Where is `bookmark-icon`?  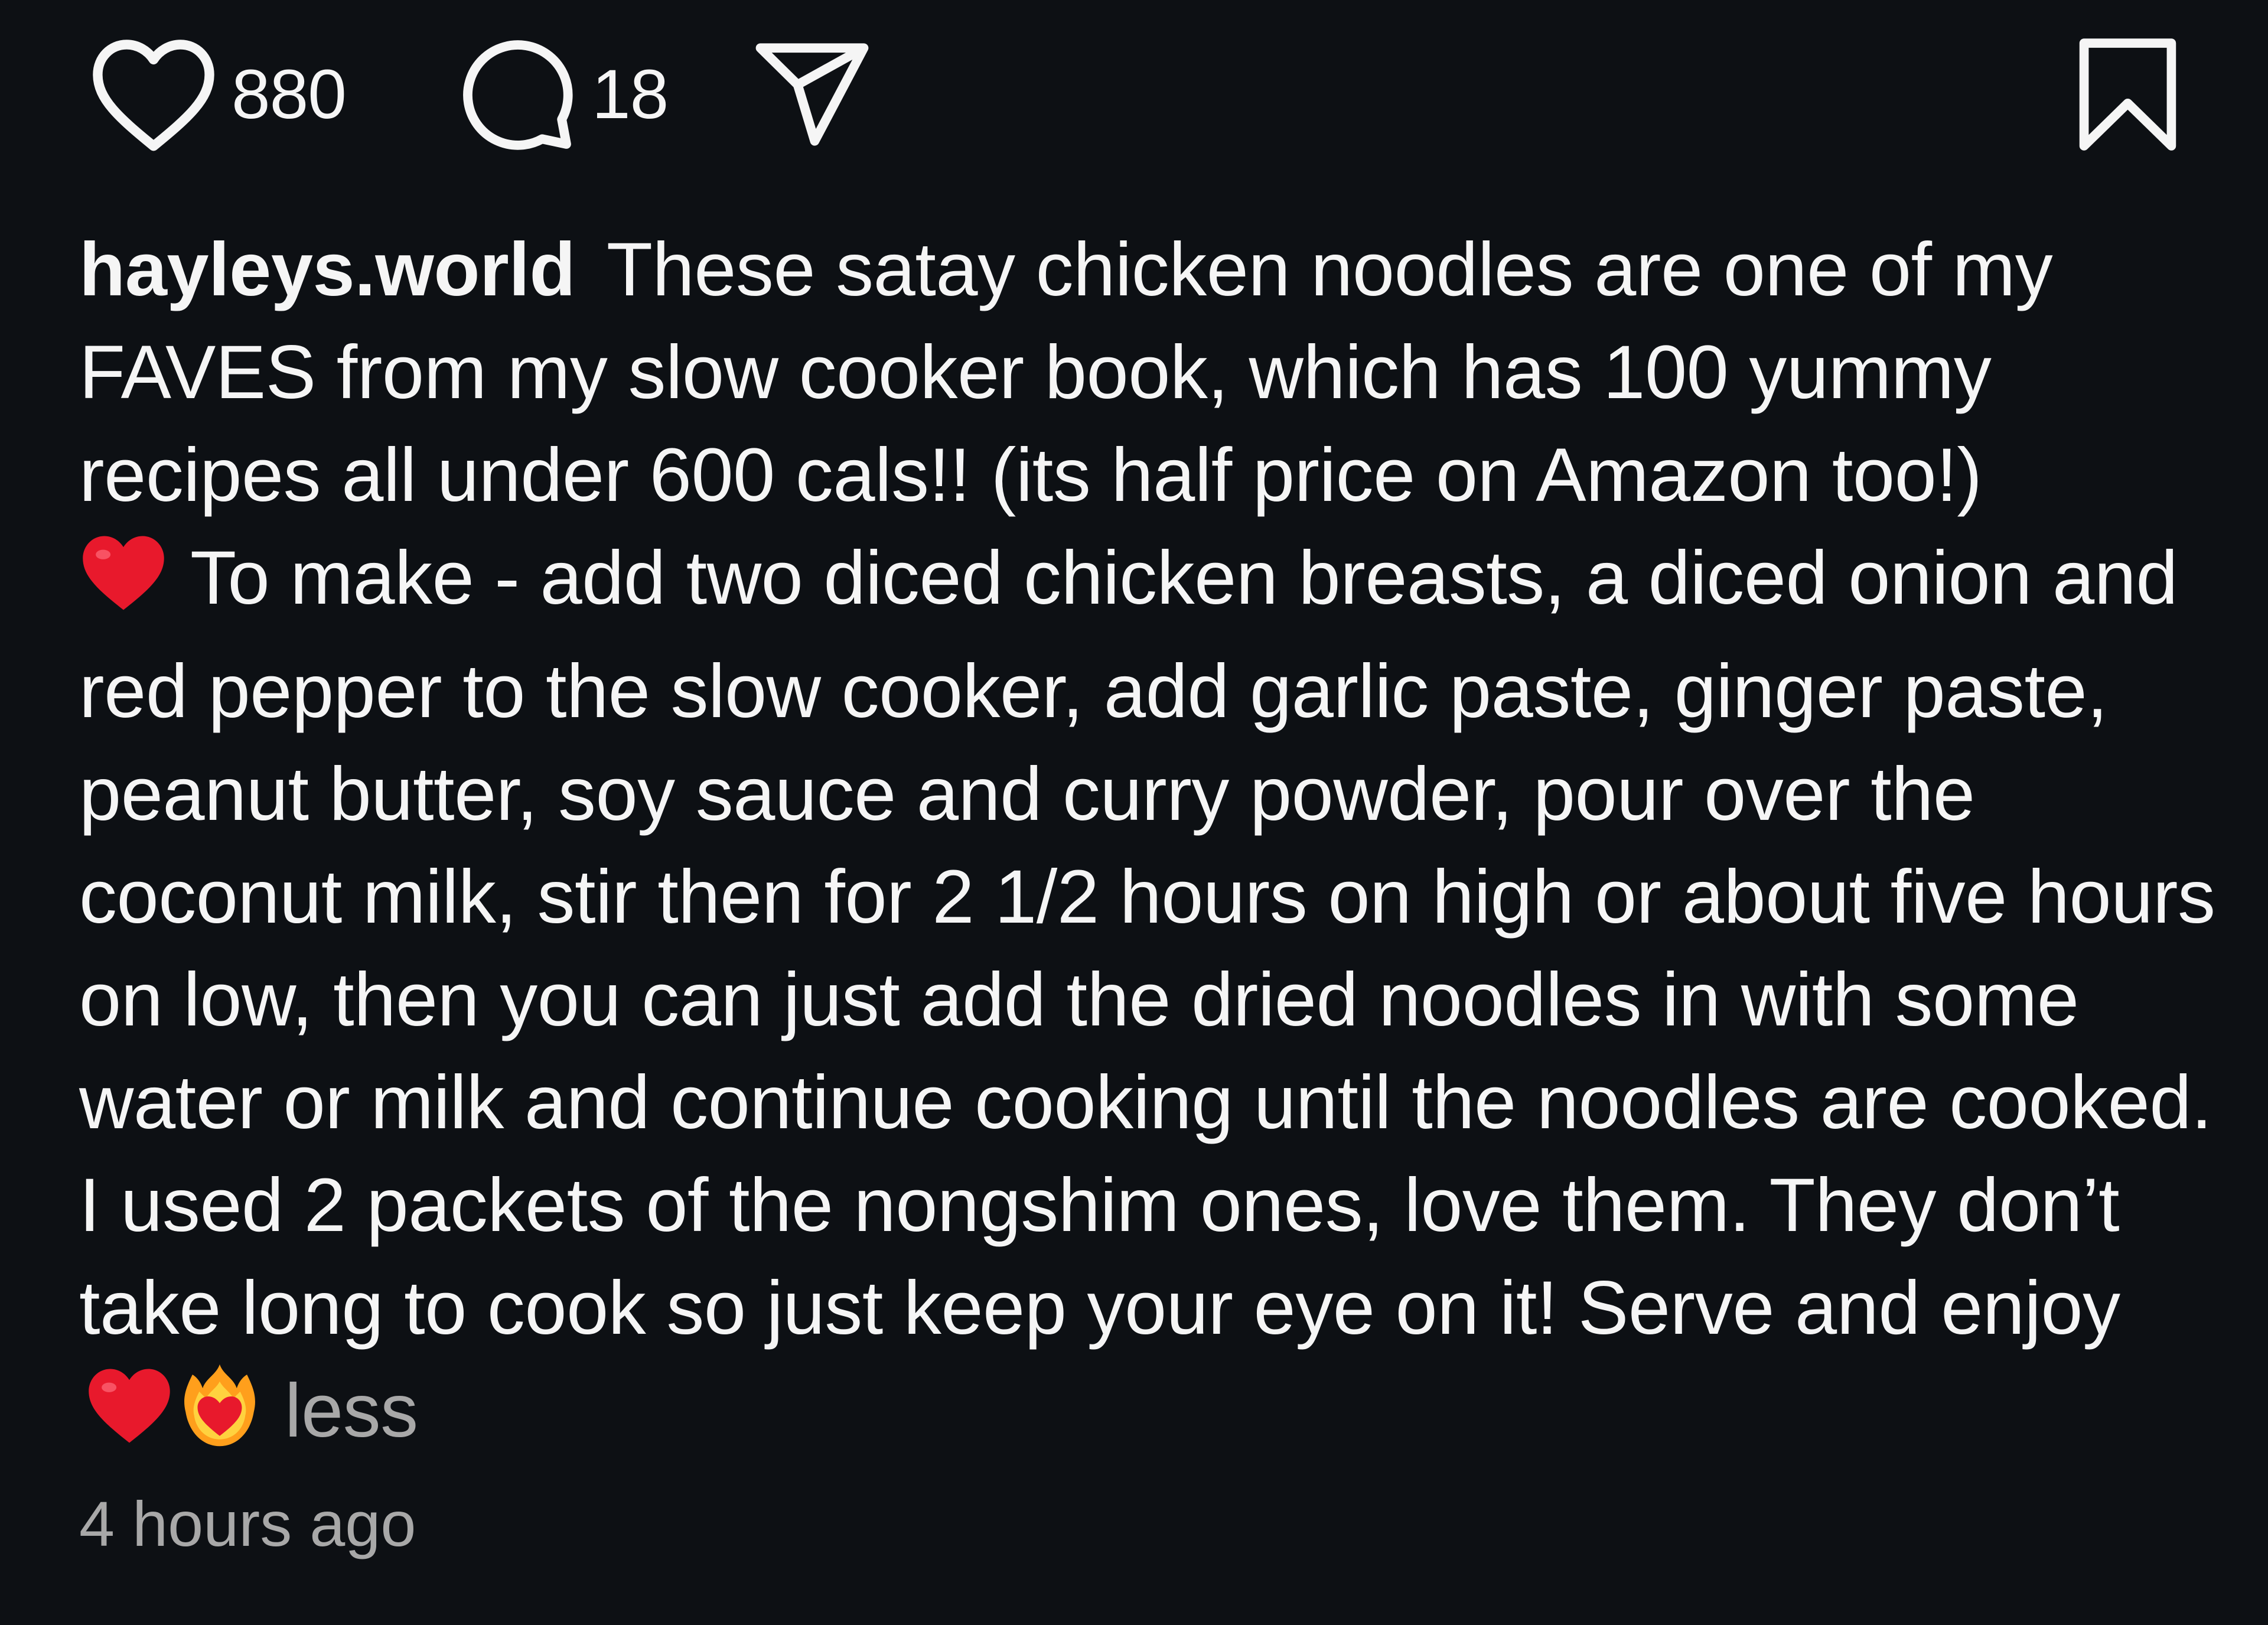
bookmark-icon is located at coordinates (2127, 94).